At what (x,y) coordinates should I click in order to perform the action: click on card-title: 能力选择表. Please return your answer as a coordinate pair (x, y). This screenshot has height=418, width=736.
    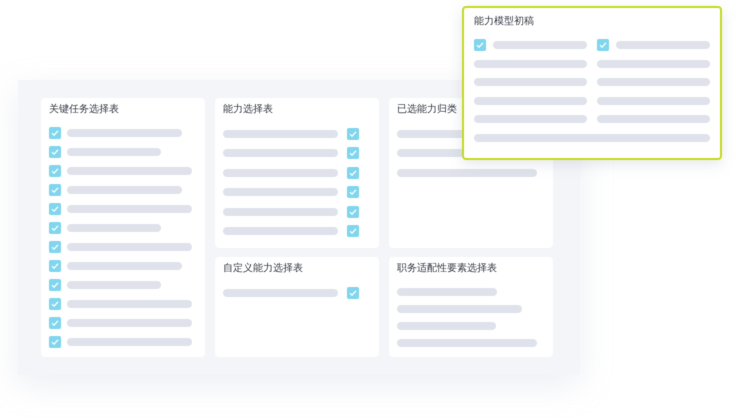
    Looking at the image, I should click on (248, 110).